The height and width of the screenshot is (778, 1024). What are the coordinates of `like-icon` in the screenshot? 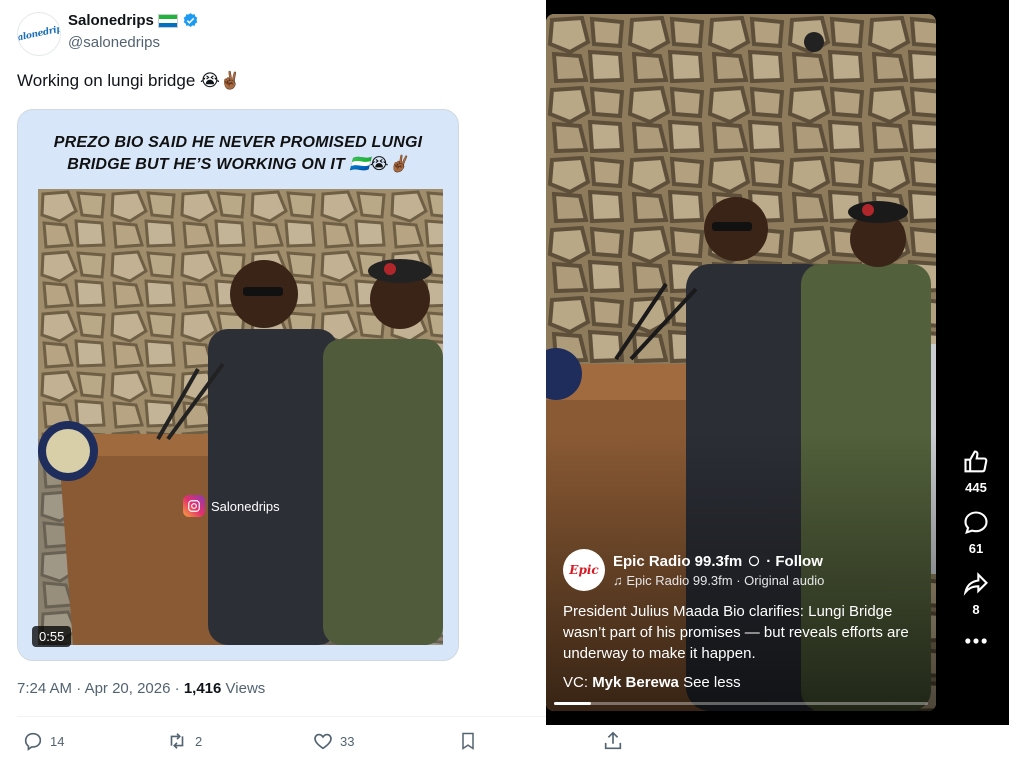 It's located at (323, 741).